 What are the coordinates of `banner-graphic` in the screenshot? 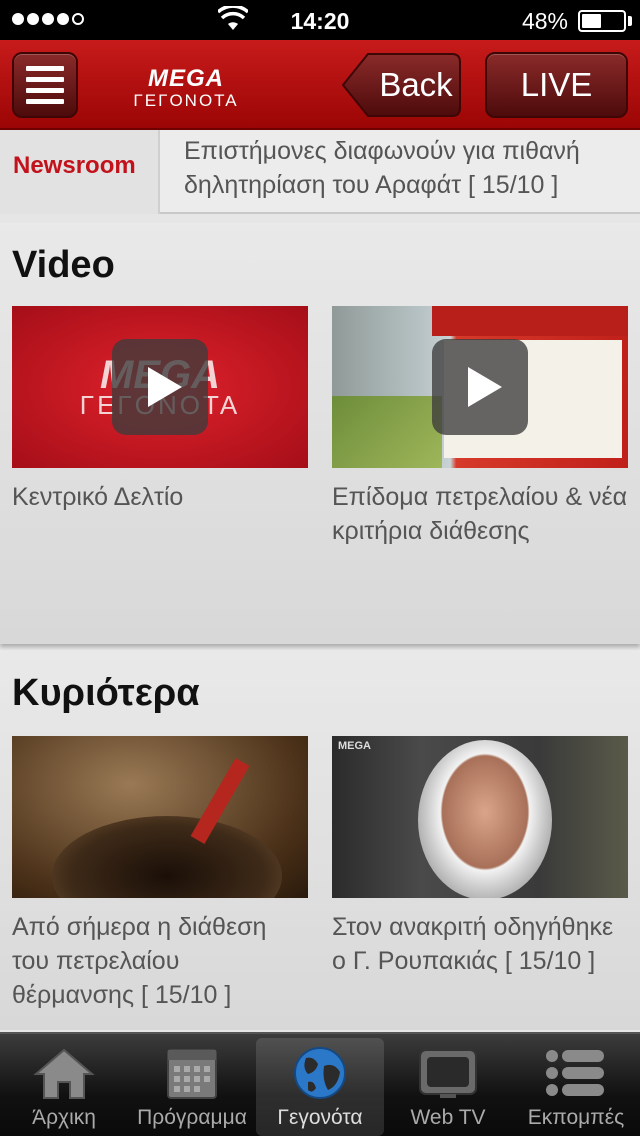 It's located at (530, 321).